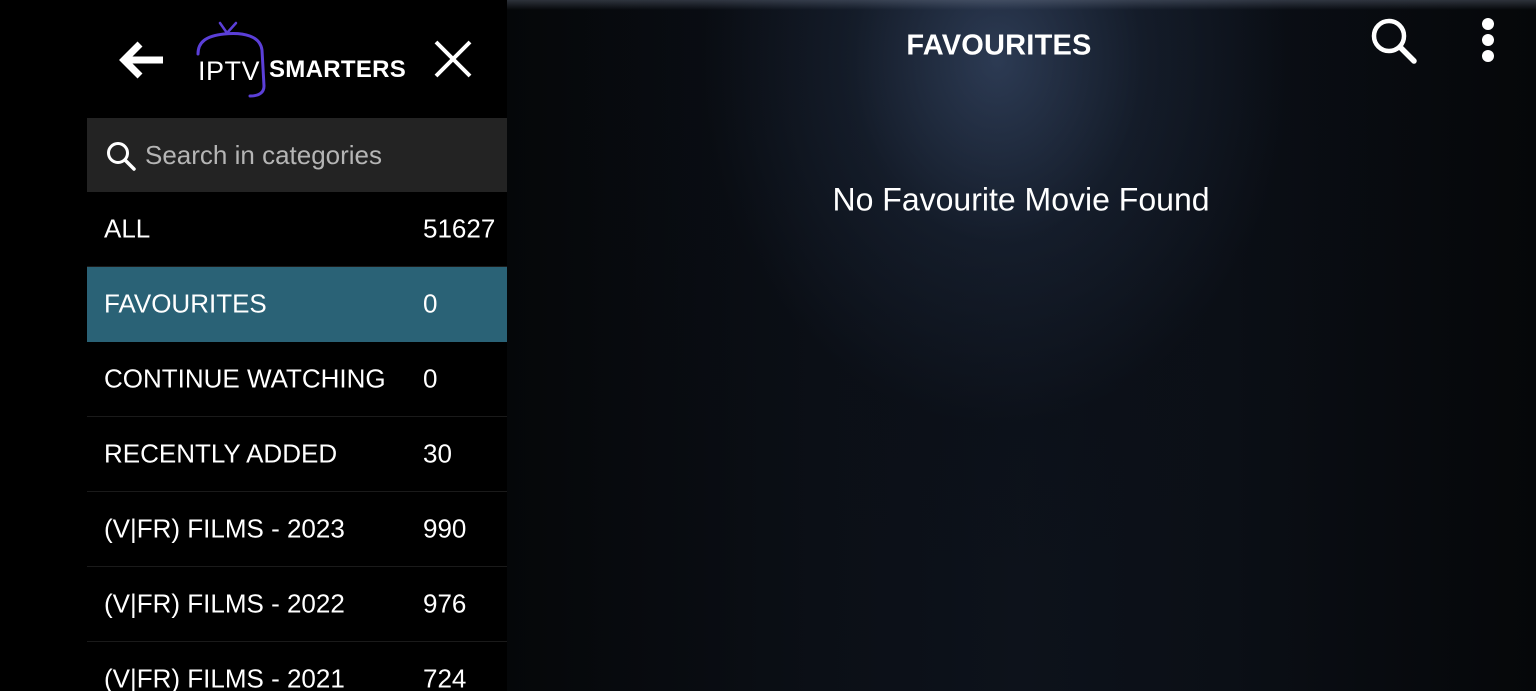 The height and width of the screenshot is (691, 1536). I want to click on category-name: (V|FR) FILMS - 2023, so click(224, 528).